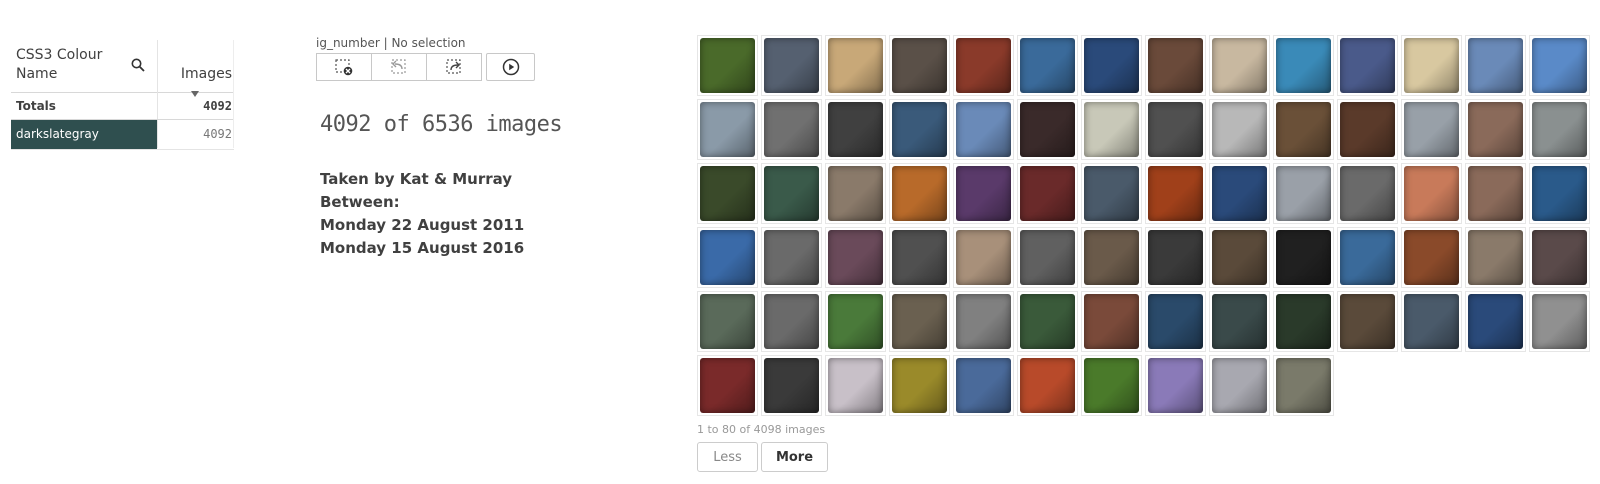 The width and height of the screenshot is (1600, 484). What do you see at coordinates (510, 67) in the screenshot?
I see `play-button` at bounding box center [510, 67].